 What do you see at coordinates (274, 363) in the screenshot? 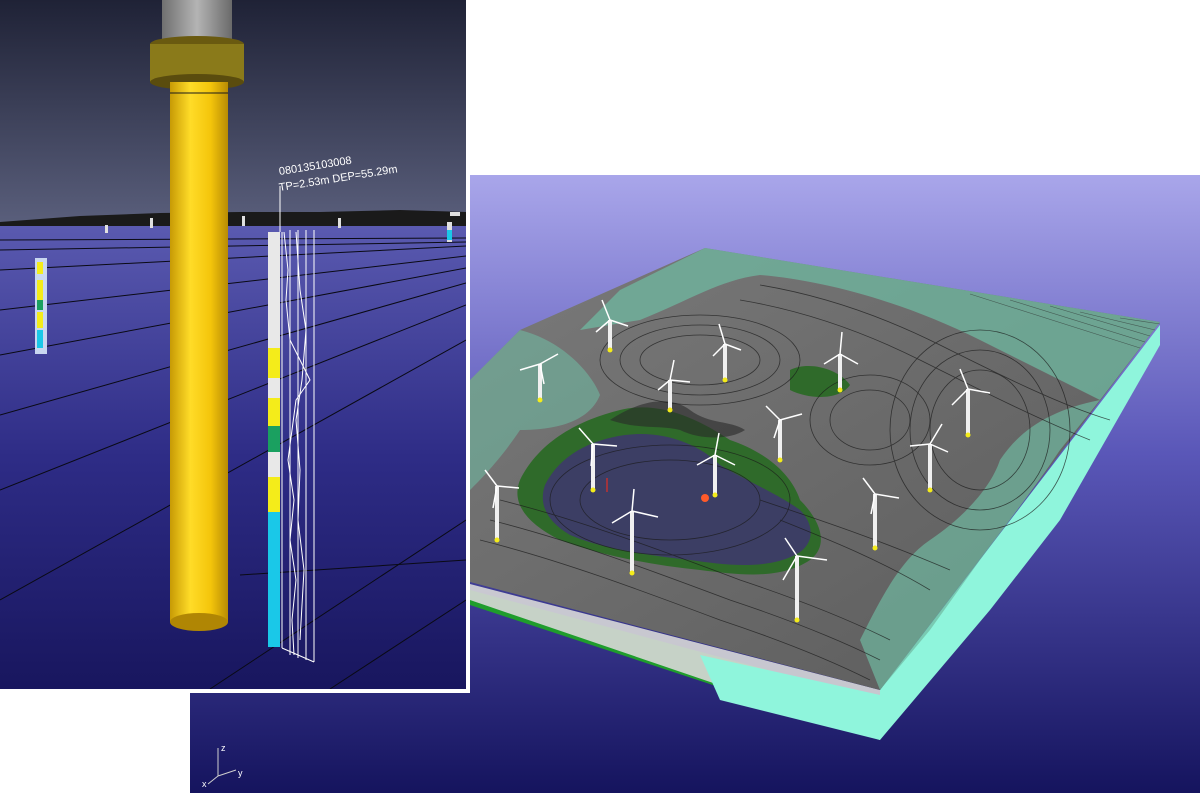
I see `layer-yellow` at bounding box center [274, 363].